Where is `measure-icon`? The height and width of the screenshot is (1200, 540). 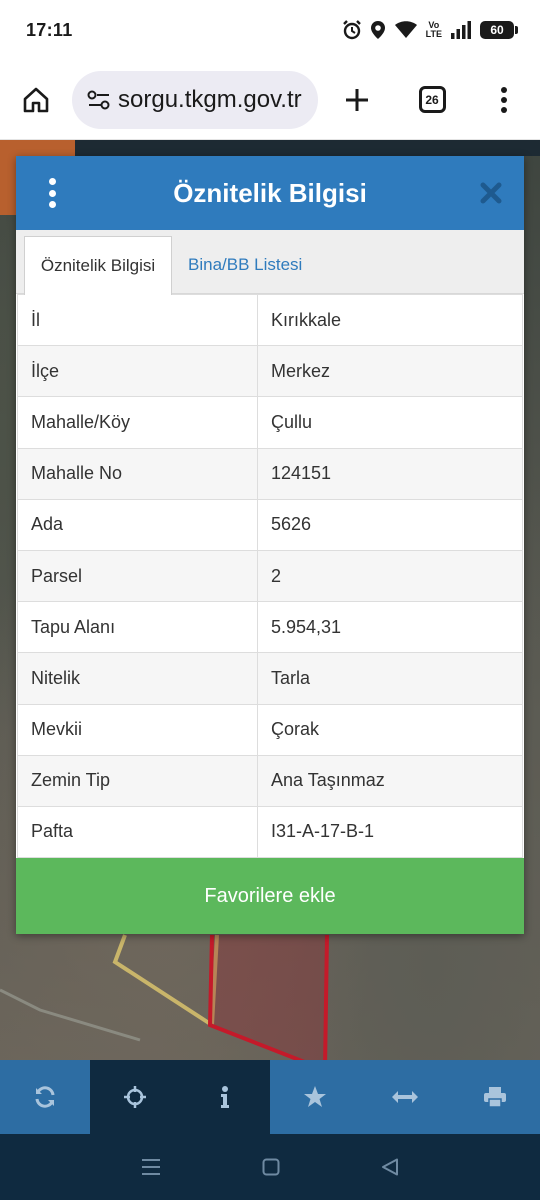
measure-icon is located at coordinates (405, 1097).